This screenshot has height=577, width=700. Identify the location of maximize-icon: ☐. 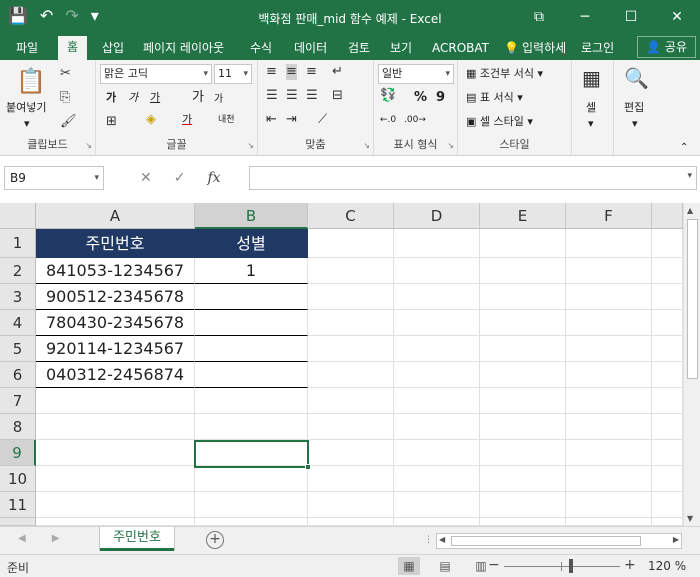
(631, 17).